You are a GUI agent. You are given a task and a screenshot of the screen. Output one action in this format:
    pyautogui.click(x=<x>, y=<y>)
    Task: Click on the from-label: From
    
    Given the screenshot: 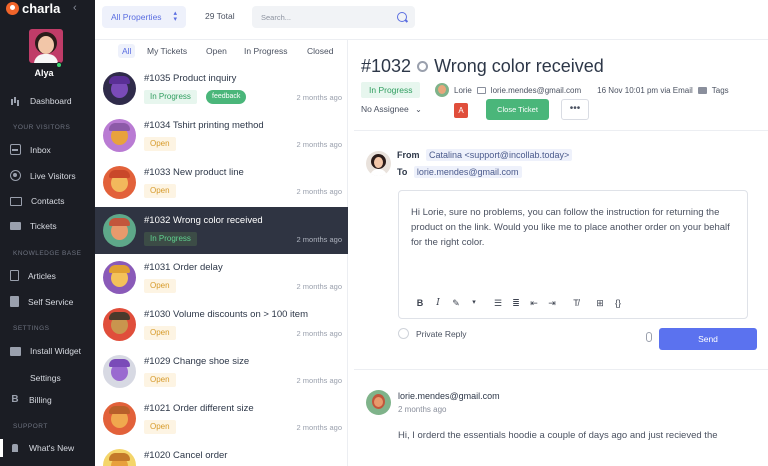 What is the action you would take?
    pyautogui.click(x=408, y=155)
    